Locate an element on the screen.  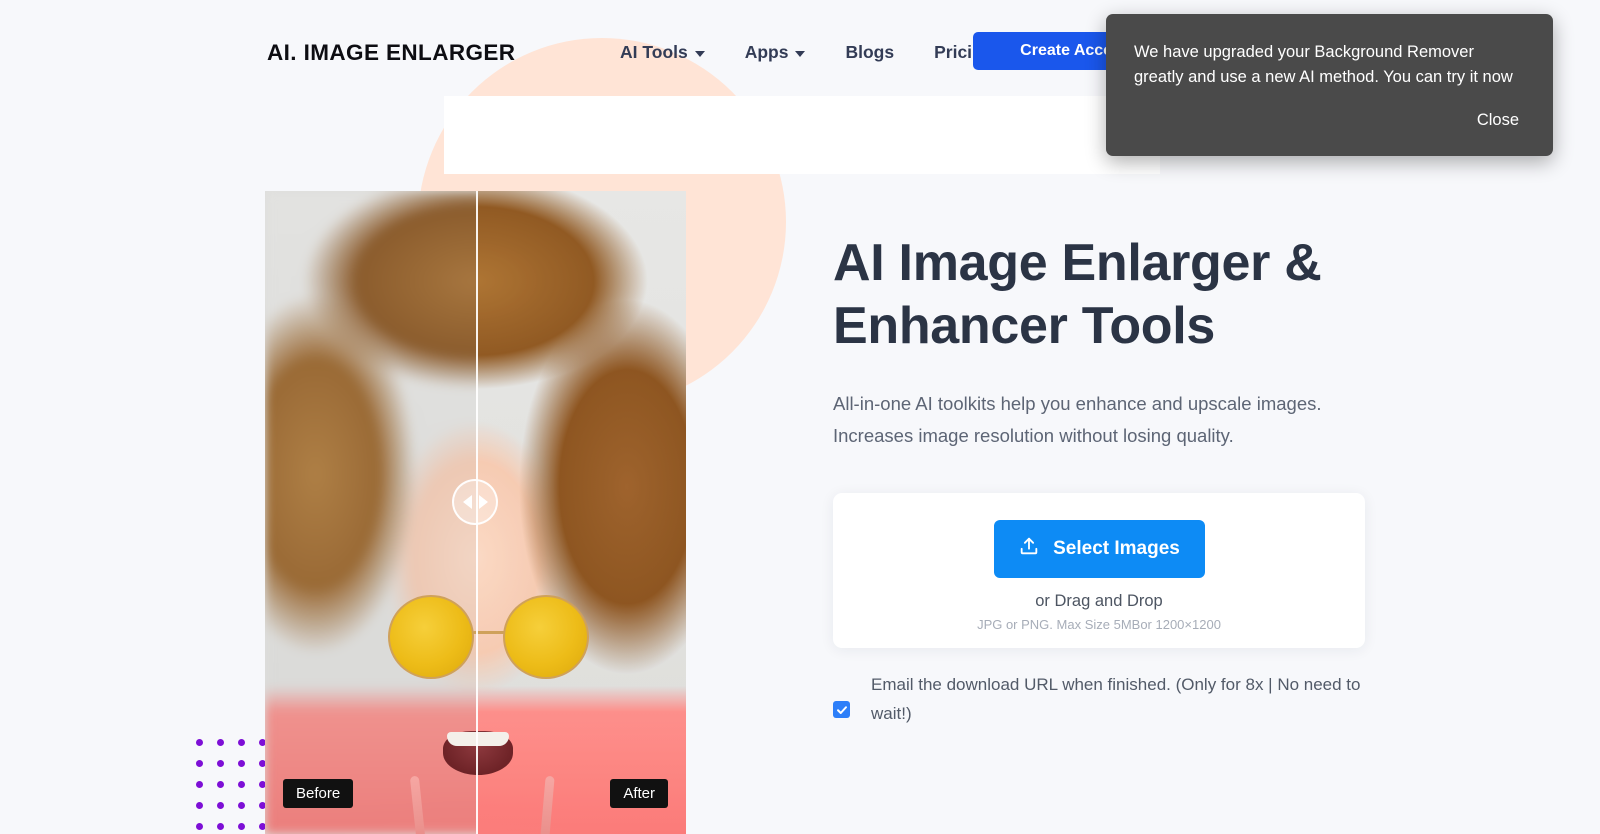
page-title: AI Image Enlarger & Enhancer Tools is located at coordinates (1077, 294).